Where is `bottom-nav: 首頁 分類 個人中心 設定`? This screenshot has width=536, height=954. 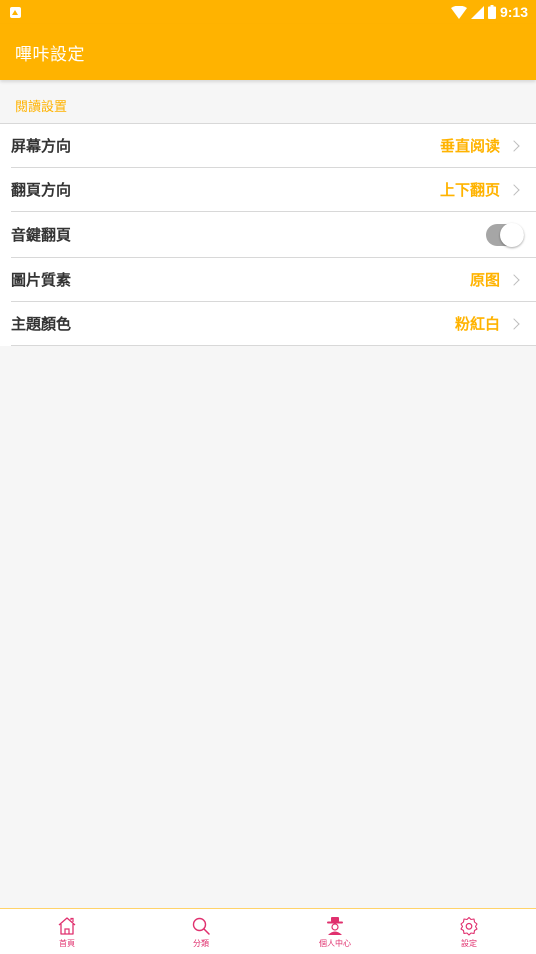 bottom-nav: 首頁 分類 個人中心 設定 is located at coordinates (268, 931).